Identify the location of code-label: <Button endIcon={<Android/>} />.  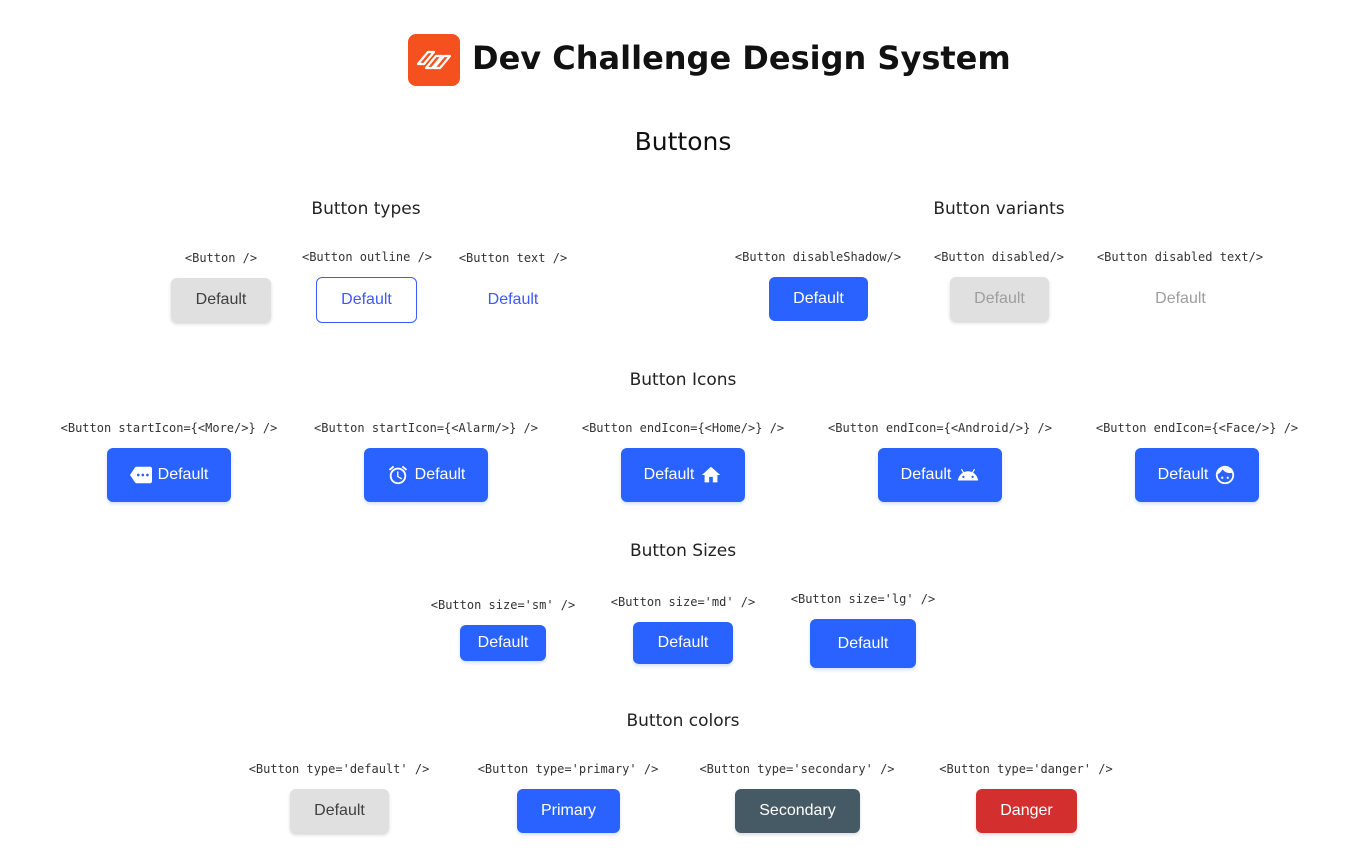
(940, 428).